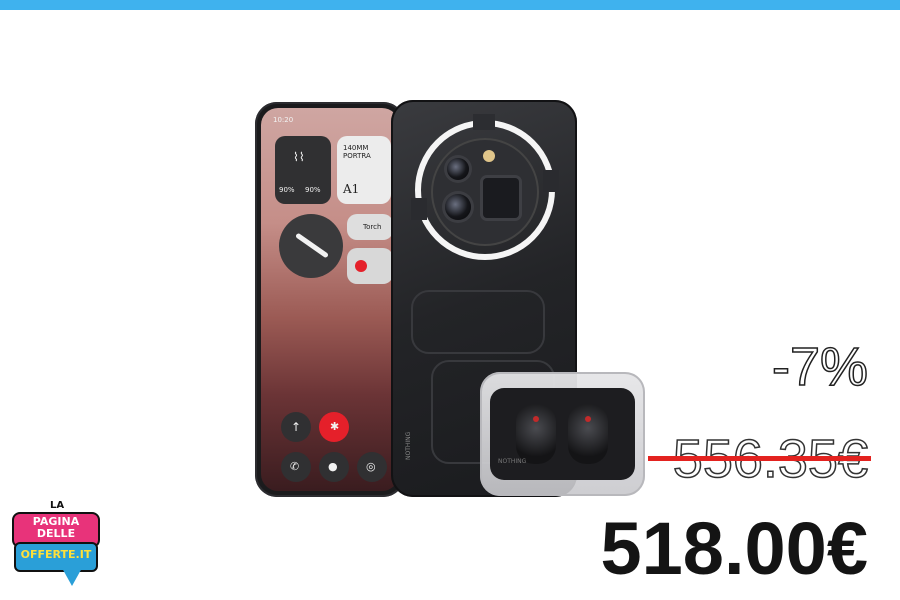 This screenshot has width=900, height=600. Describe the element at coordinates (56, 554) in the screenshot. I see `logo-line-3: OFFERTE.IT` at that location.